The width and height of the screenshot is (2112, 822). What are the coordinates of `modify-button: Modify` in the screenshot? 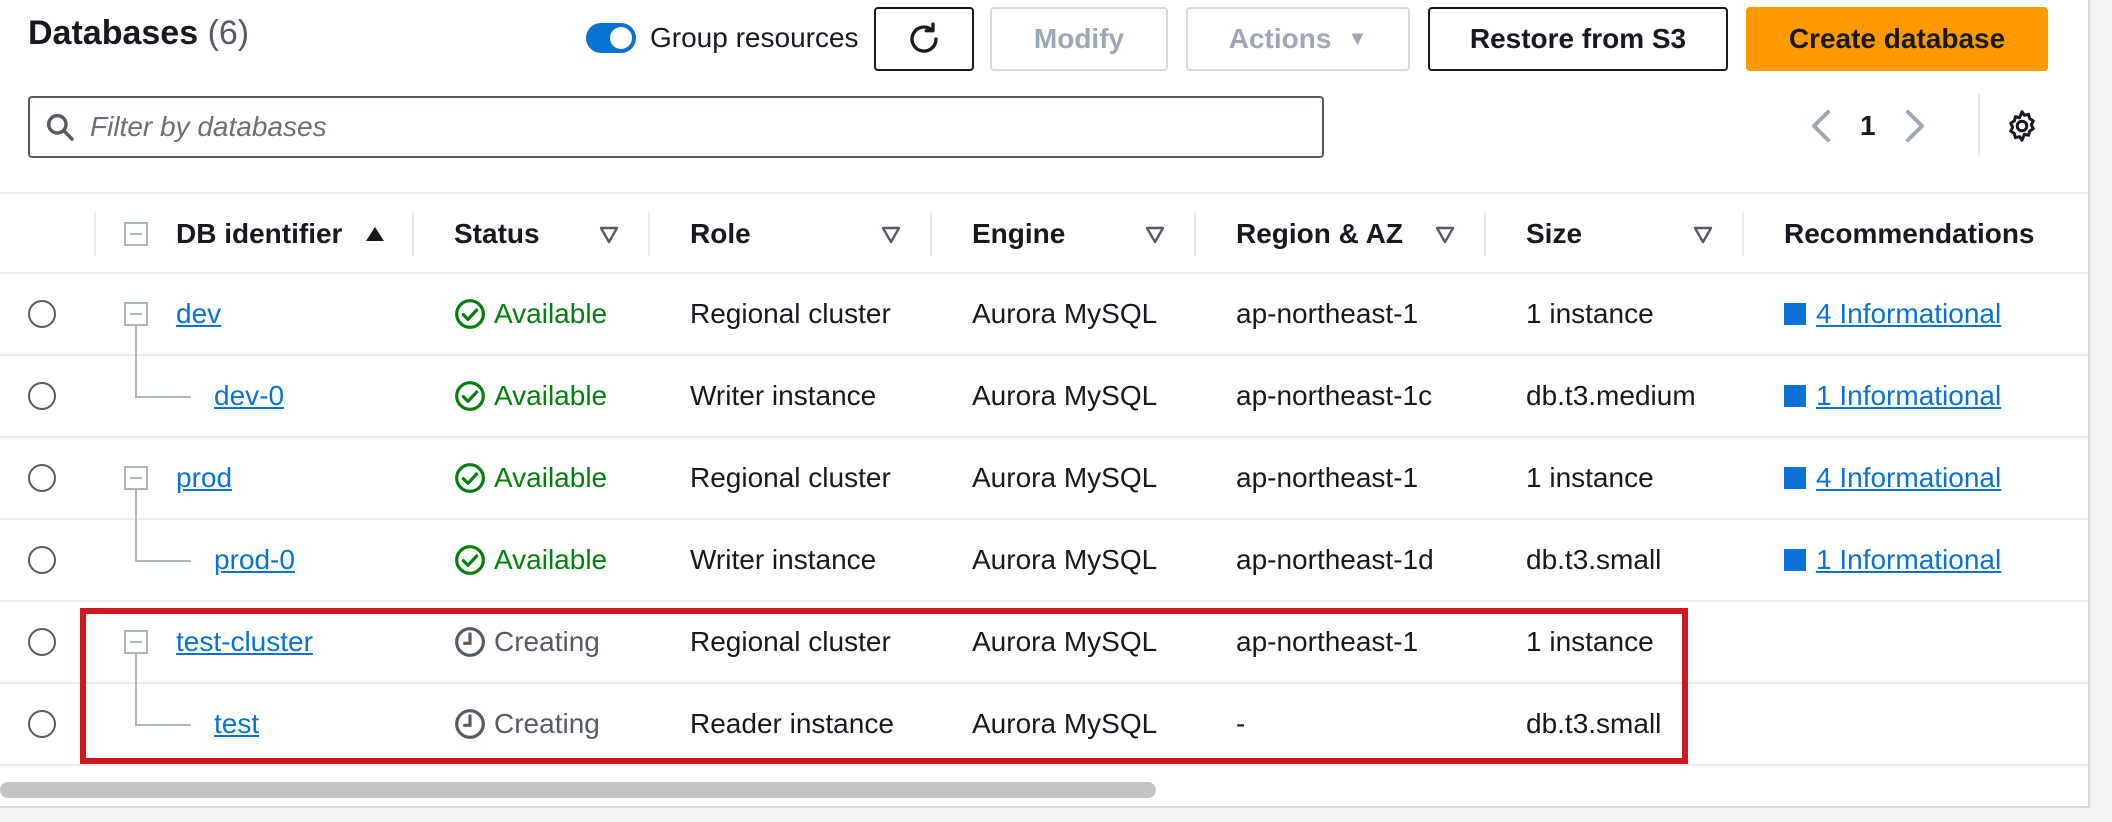 It's located at (1079, 39).